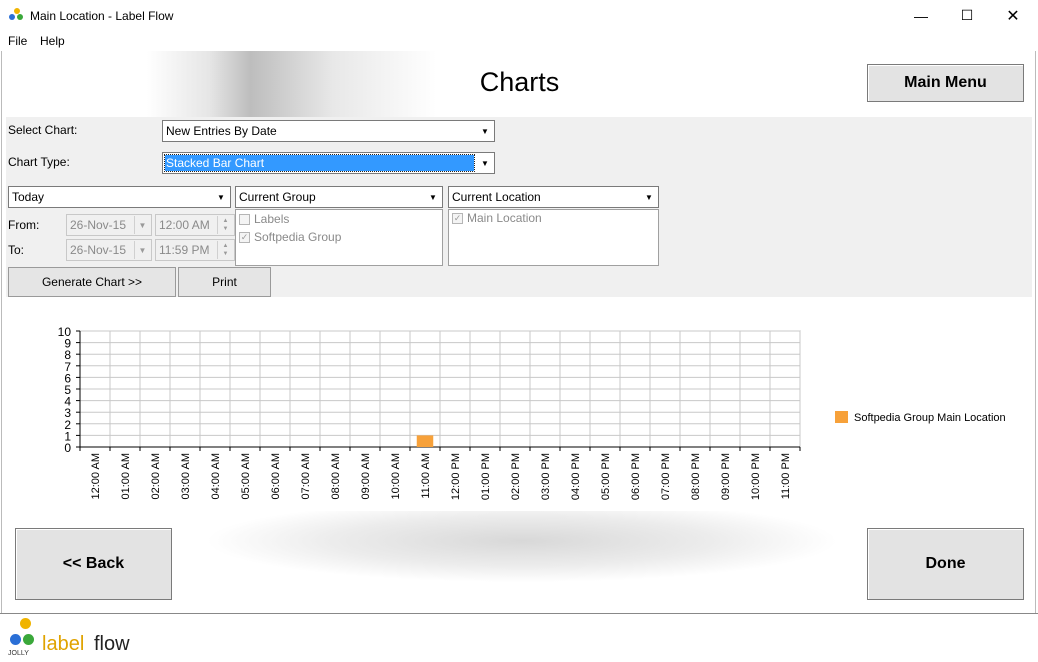 Image resolution: width=1038 pixels, height=662 pixels. Describe the element at coordinates (726, 476) in the screenshot. I see `x-tick-label: 09:00 PM` at that location.